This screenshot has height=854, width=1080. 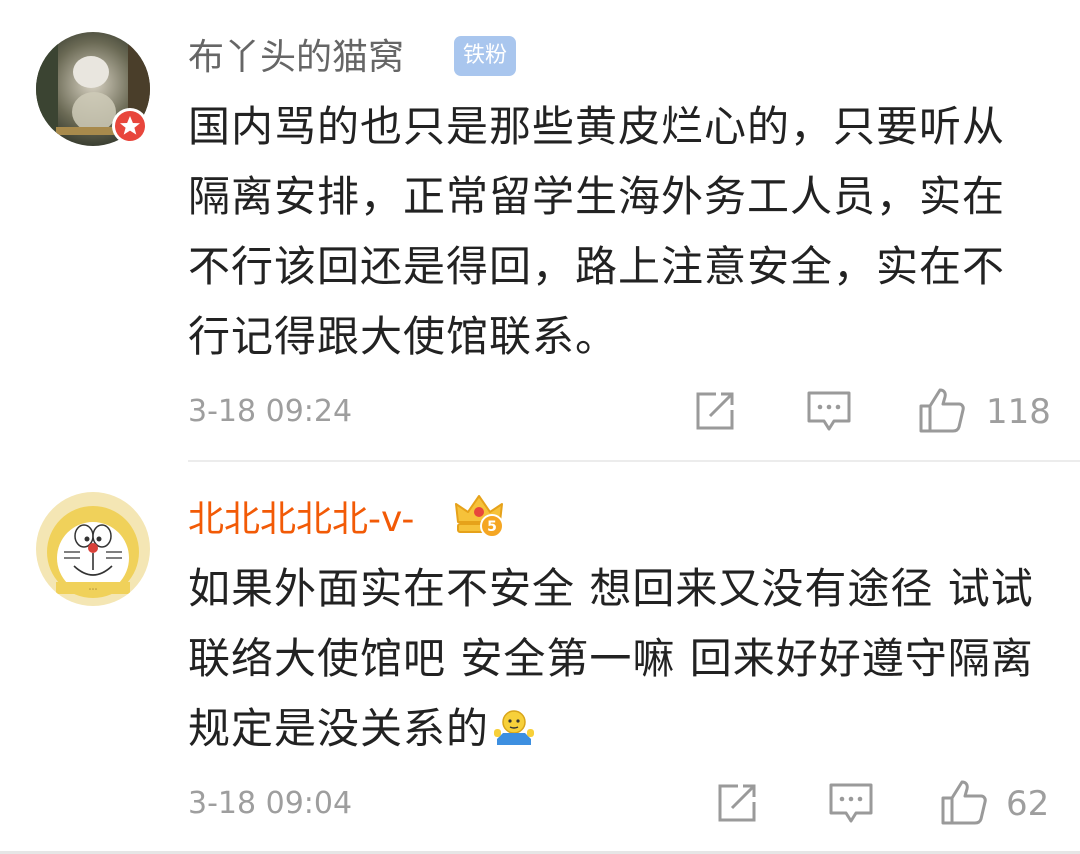 What do you see at coordinates (492, 527) in the screenshot?
I see `crown-level: 5` at bounding box center [492, 527].